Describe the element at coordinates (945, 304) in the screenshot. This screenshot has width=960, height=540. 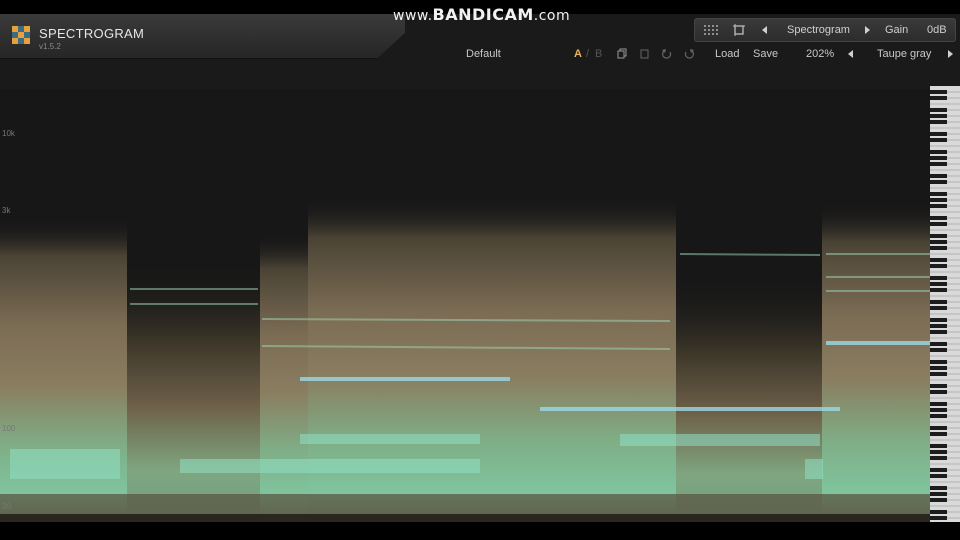
I see `piano-keyboard` at that location.